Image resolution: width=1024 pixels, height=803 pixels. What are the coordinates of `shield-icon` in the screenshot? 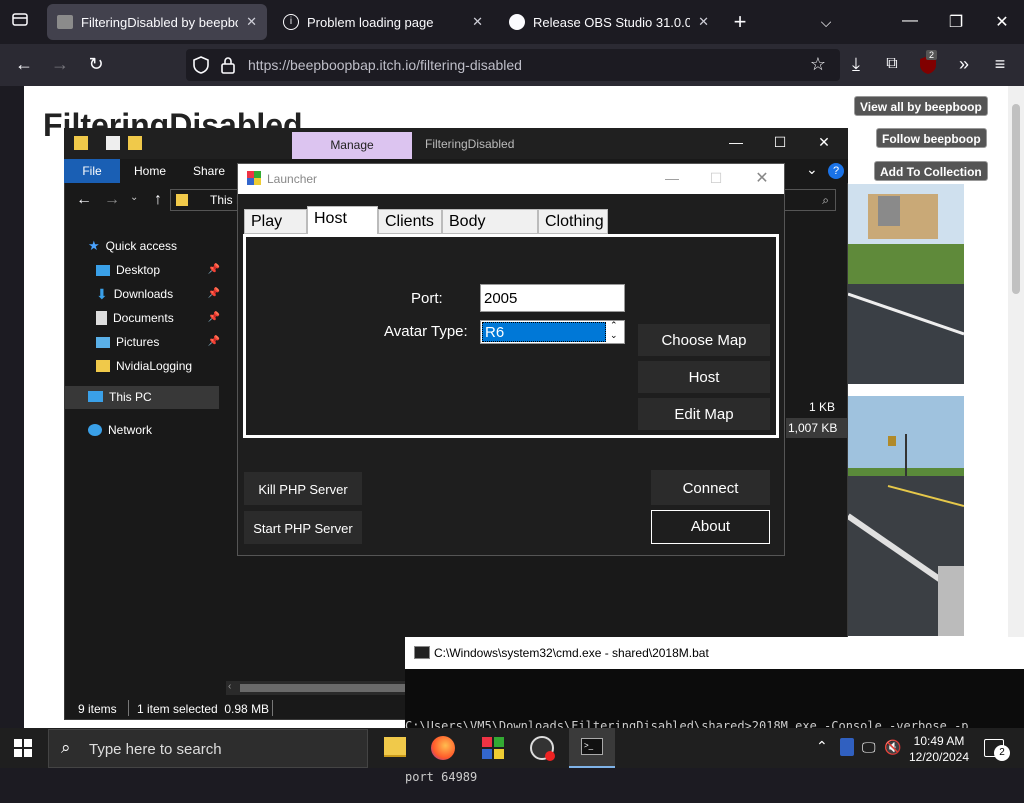 It's located at (202, 65).